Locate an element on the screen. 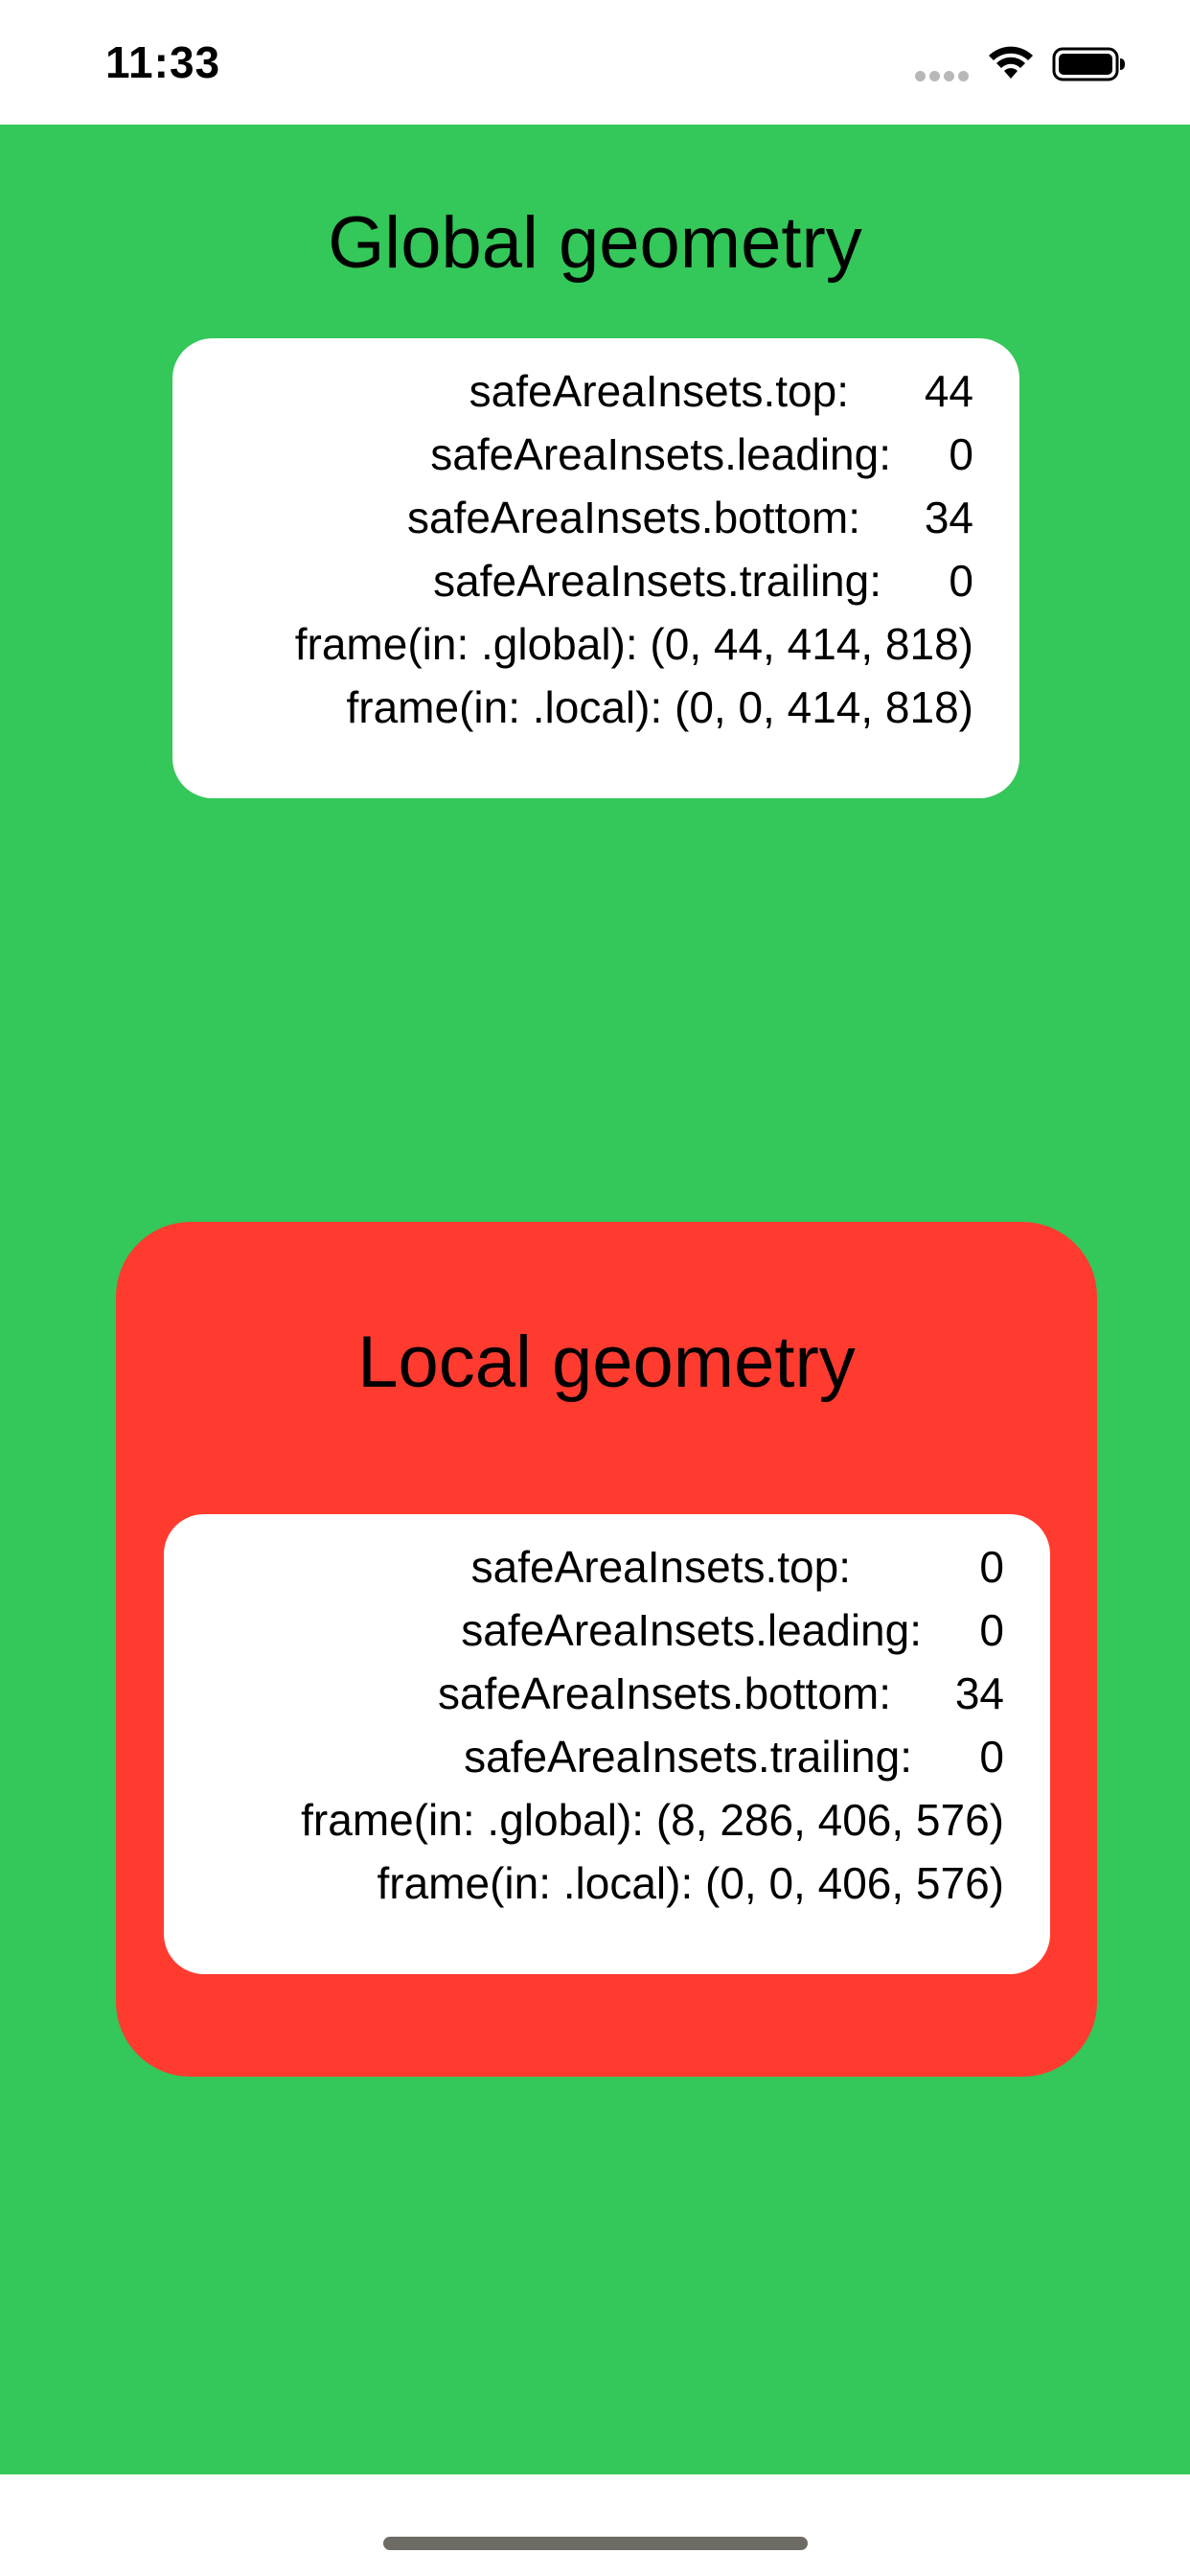 The height and width of the screenshot is (2576, 1190). global-frame-local-row: frame(in: .local): (0, 0, 414, 818) is located at coordinates (660, 707).